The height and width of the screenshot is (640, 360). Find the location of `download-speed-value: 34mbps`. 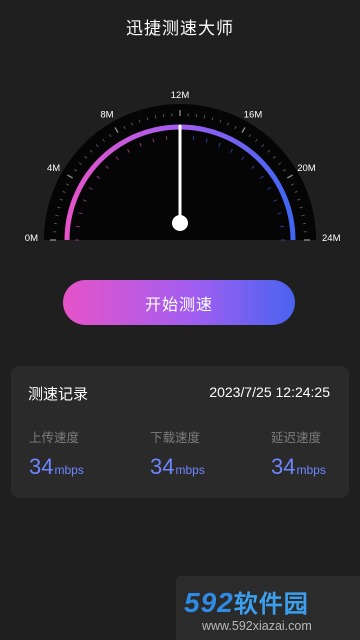

download-speed-value: 34mbps is located at coordinates (205, 467).